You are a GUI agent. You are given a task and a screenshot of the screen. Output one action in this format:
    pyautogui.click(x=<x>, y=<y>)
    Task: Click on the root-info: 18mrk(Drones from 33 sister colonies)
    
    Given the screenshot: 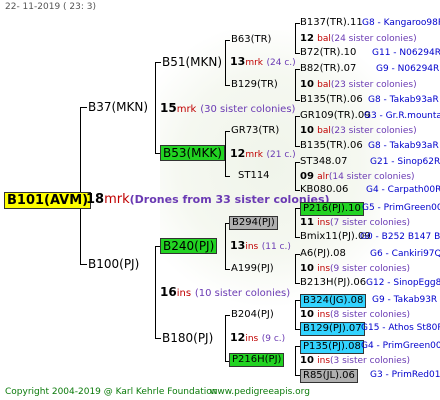 What is the action you would take?
    pyautogui.click(x=208, y=199)
    